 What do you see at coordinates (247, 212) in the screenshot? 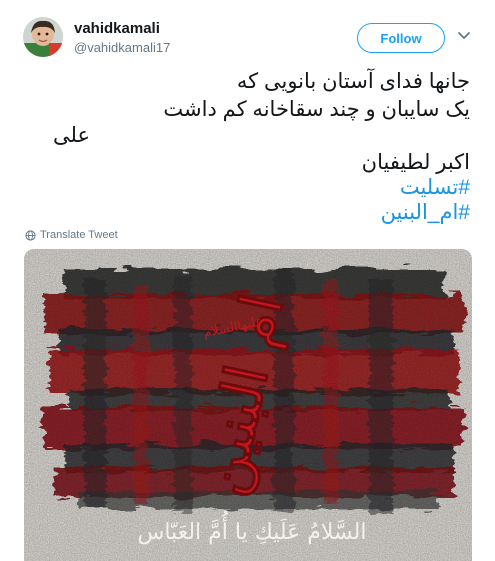
I see `hashtag-link: #ام_البنین` at bounding box center [247, 212].